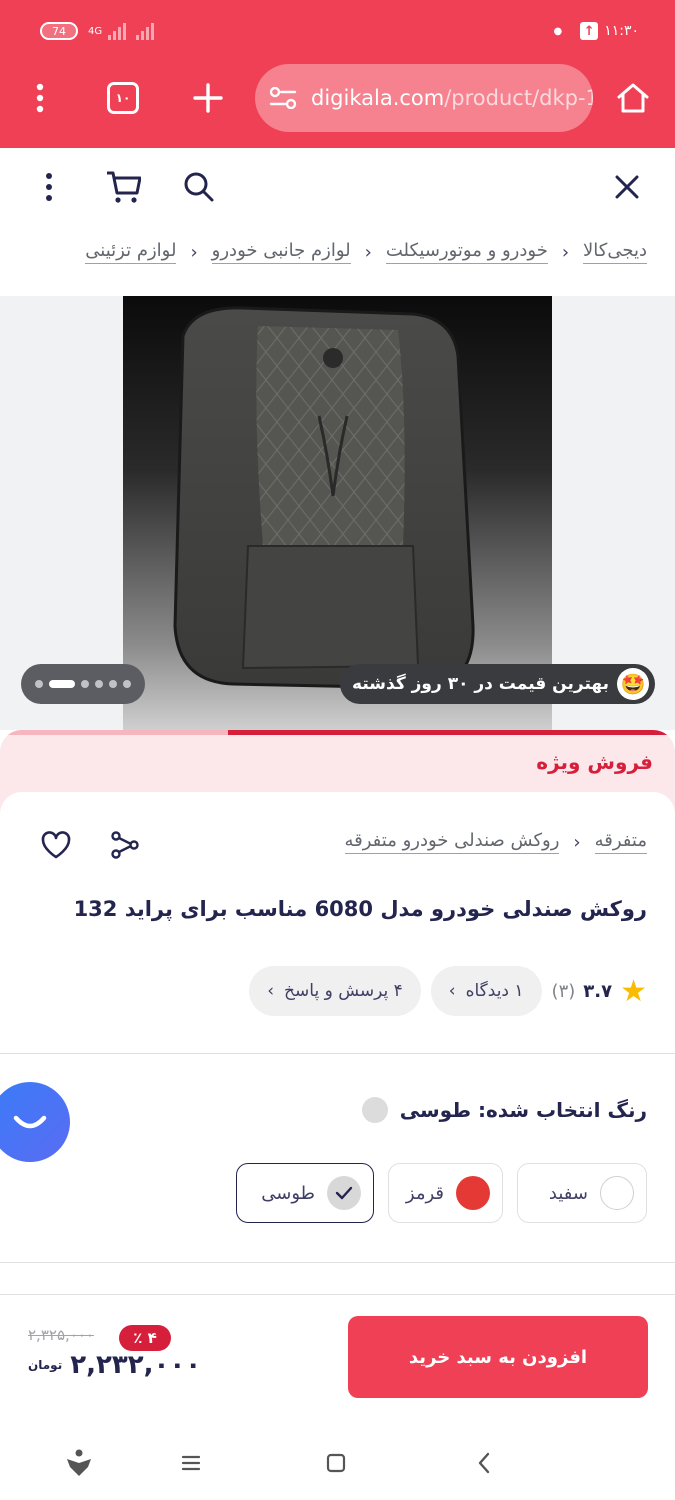  What do you see at coordinates (473, 1193) in the screenshot?
I see `red-swatch` at bounding box center [473, 1193].